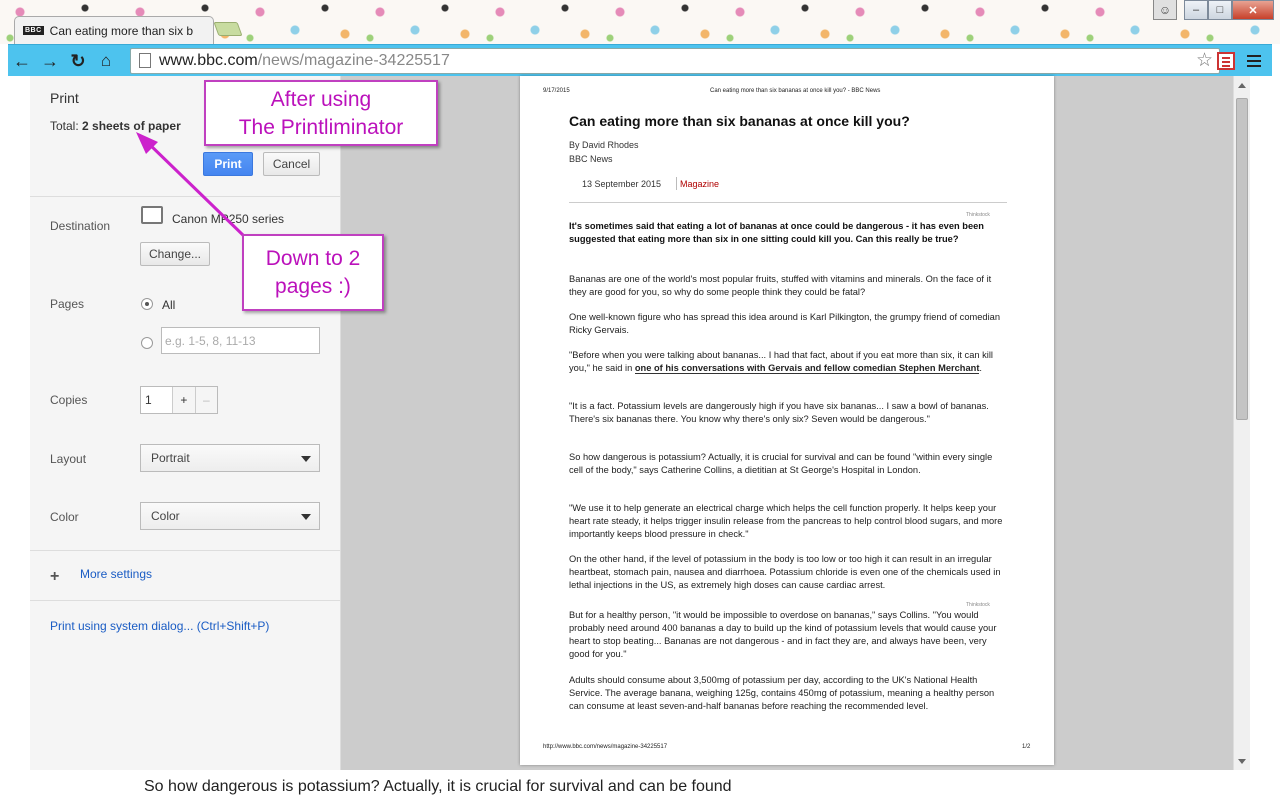  What do you see at coordinates (313, 272) in the screenshot?
I see `annotation-callout: Down to 2 pages :)` at bounding box center [313, 272].